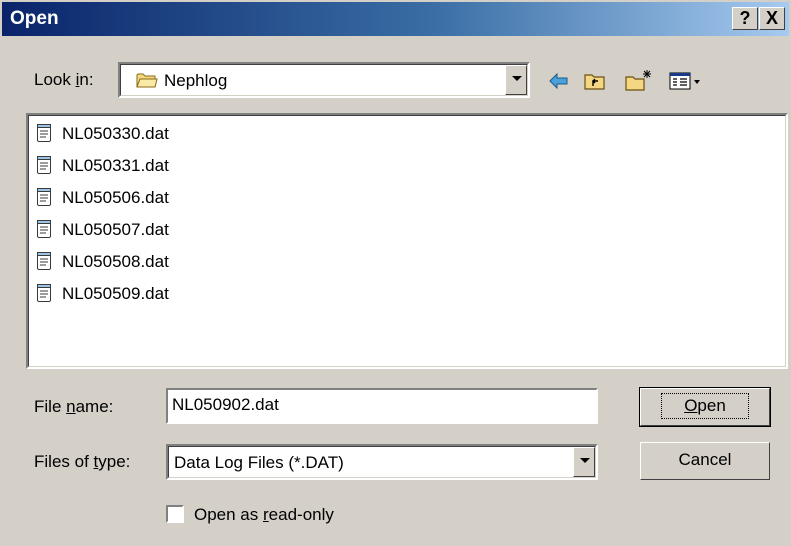  Describe the element at coordinates (559, 81) in the screenshot. I see `back-arrow-icon` at that location.